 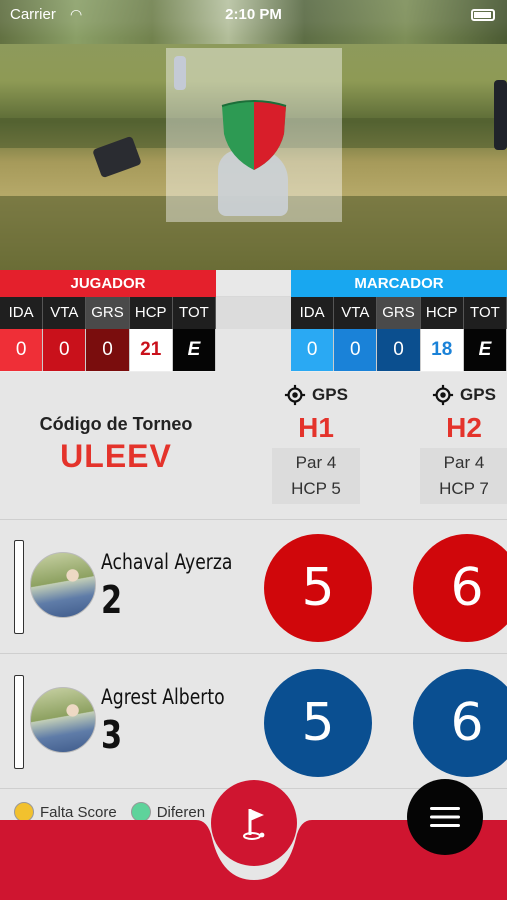 I want to click on jugador-col-grs: GRS, so click(x=108, y=313).